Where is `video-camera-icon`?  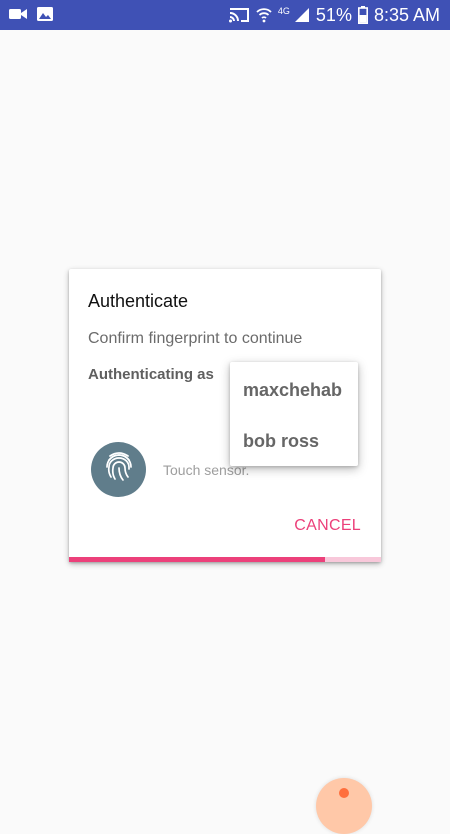
video-camera-icon is located at coordinates (18, 16).